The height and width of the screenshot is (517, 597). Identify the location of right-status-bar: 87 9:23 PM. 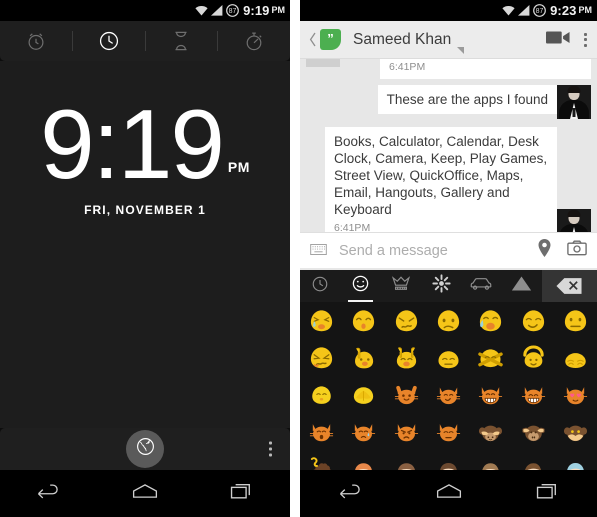
(448, 10).